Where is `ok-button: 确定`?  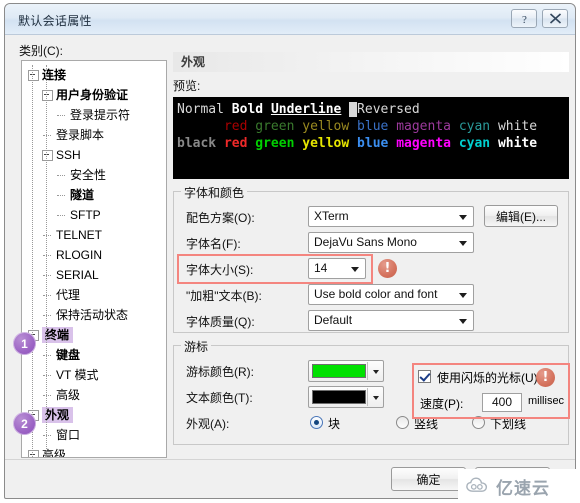
ok-button: 确定 is located at coordinates (428, 479).